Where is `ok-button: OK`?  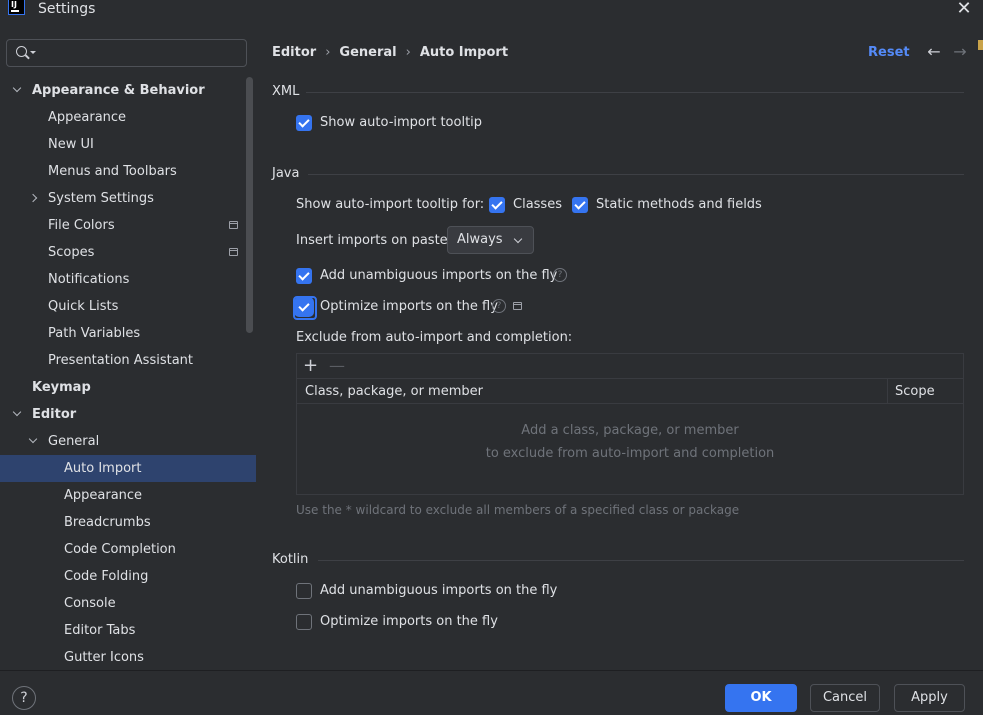 ok-button: OK is located at coordinates (761, 698).